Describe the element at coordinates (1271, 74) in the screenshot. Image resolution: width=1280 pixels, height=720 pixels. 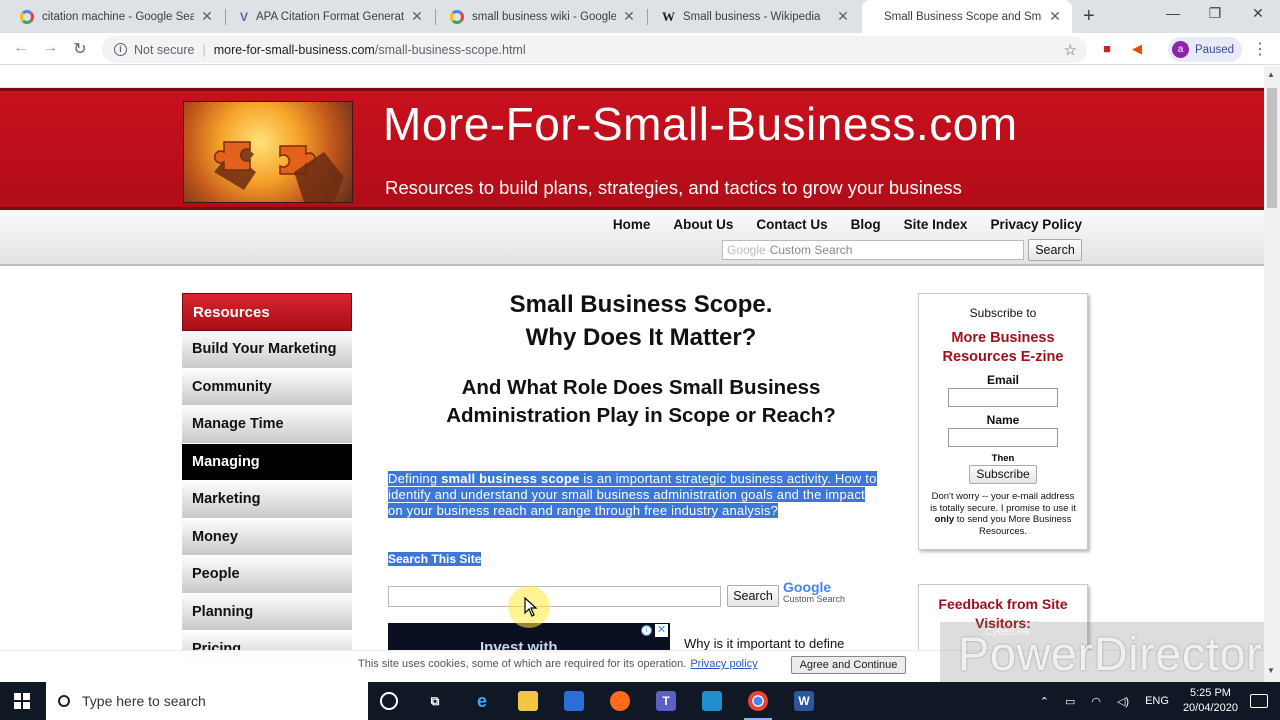
I see `scroll-up-icon: ▲` at that location.